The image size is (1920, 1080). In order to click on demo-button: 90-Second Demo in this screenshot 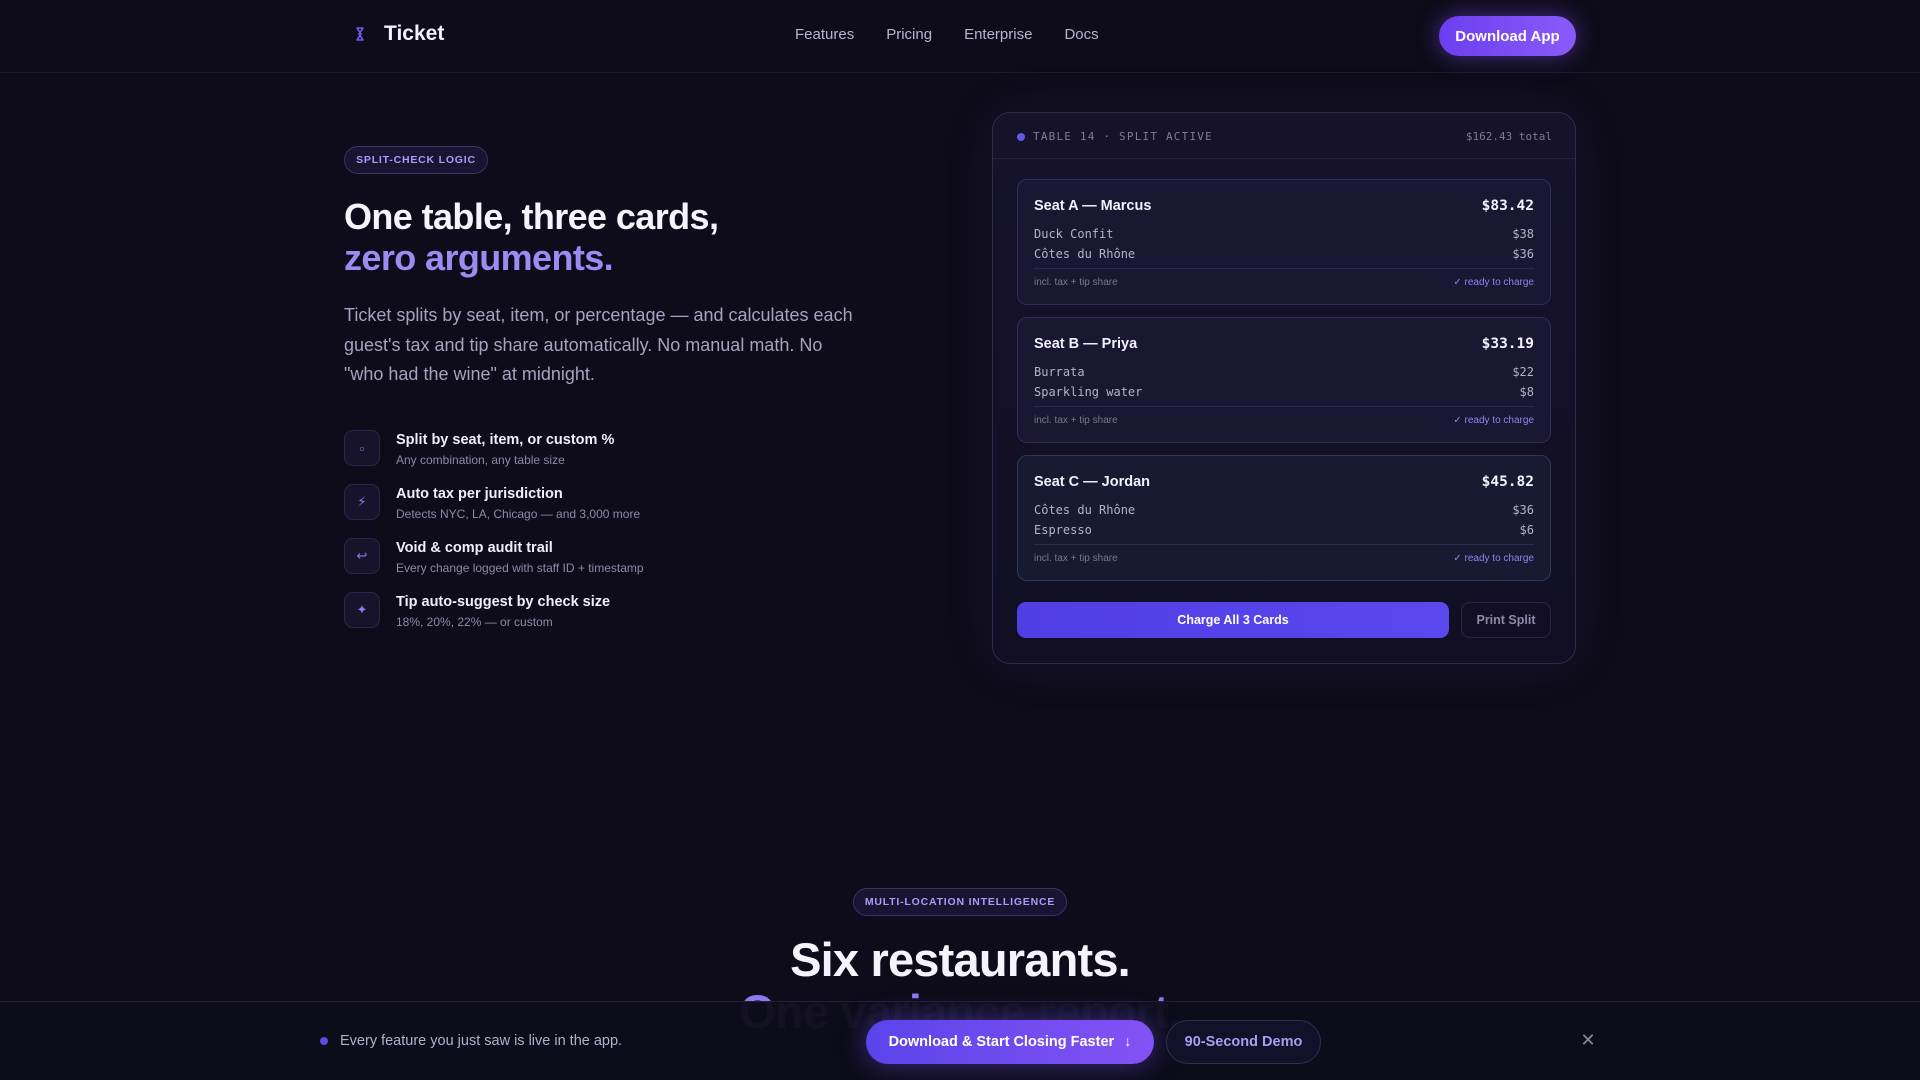, I will do `click(1243, 1042)`.